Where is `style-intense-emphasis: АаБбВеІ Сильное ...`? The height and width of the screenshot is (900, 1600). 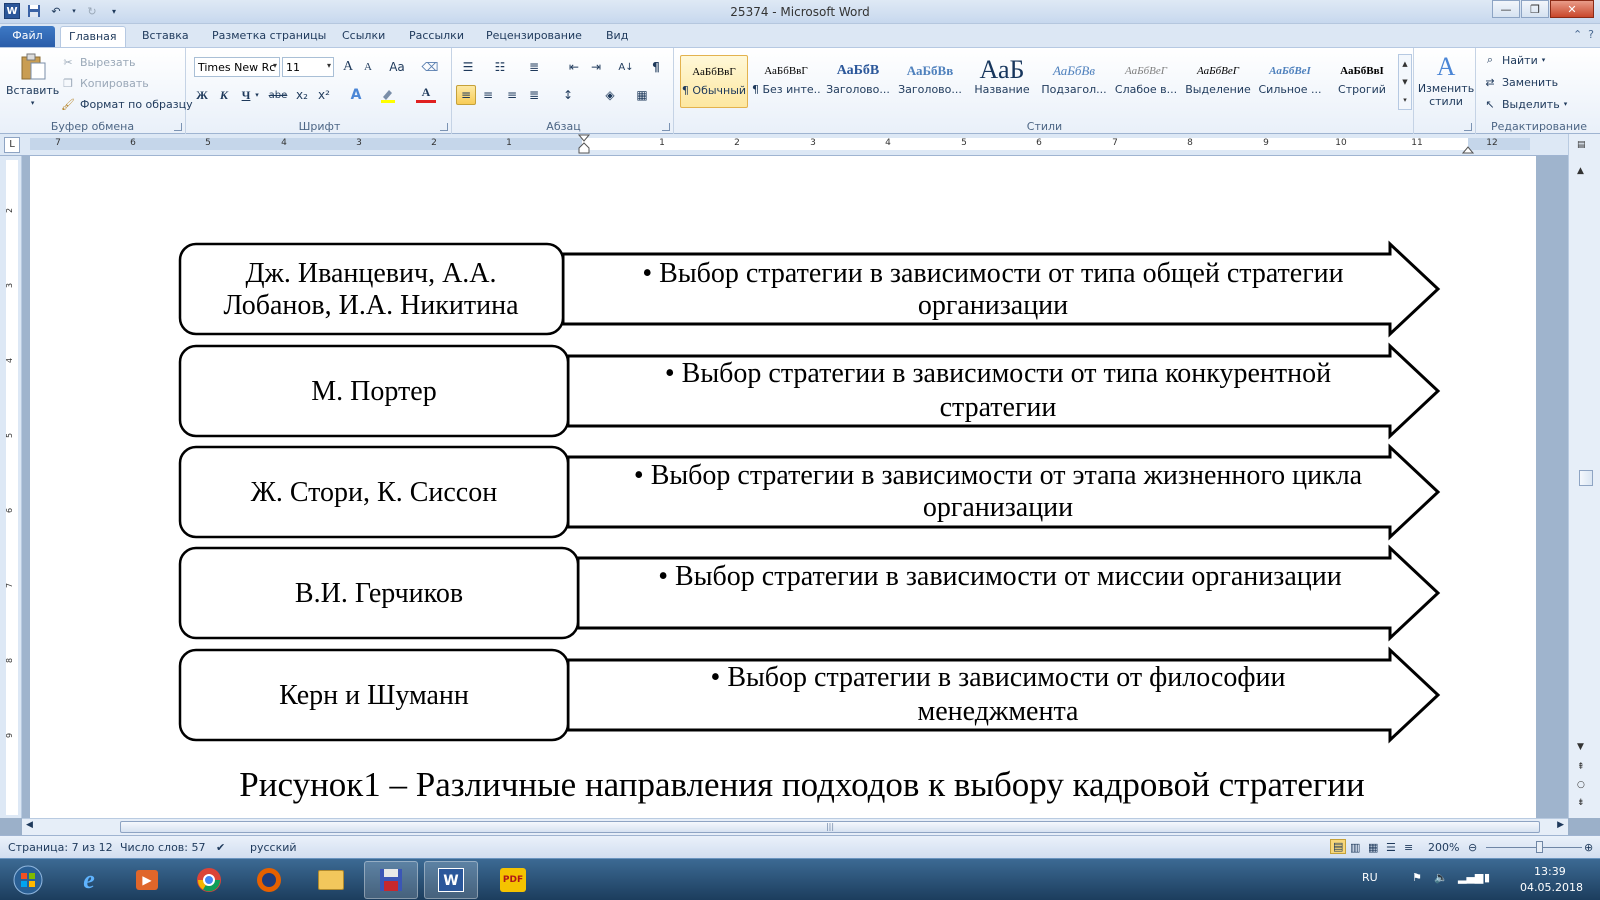 style-intense-emphasis: АаБбВеІ Сильное ... is located at coordinates (1290, 81).